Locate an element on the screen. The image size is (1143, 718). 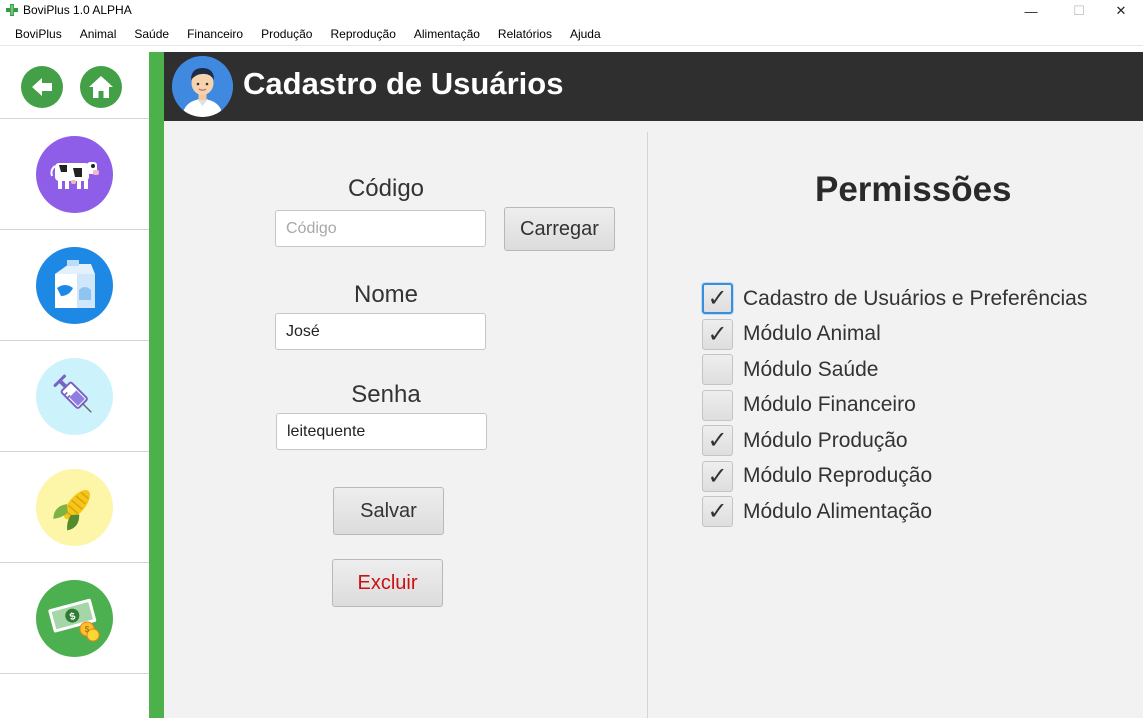
health-module-icon is located at coordinates (74, 396).